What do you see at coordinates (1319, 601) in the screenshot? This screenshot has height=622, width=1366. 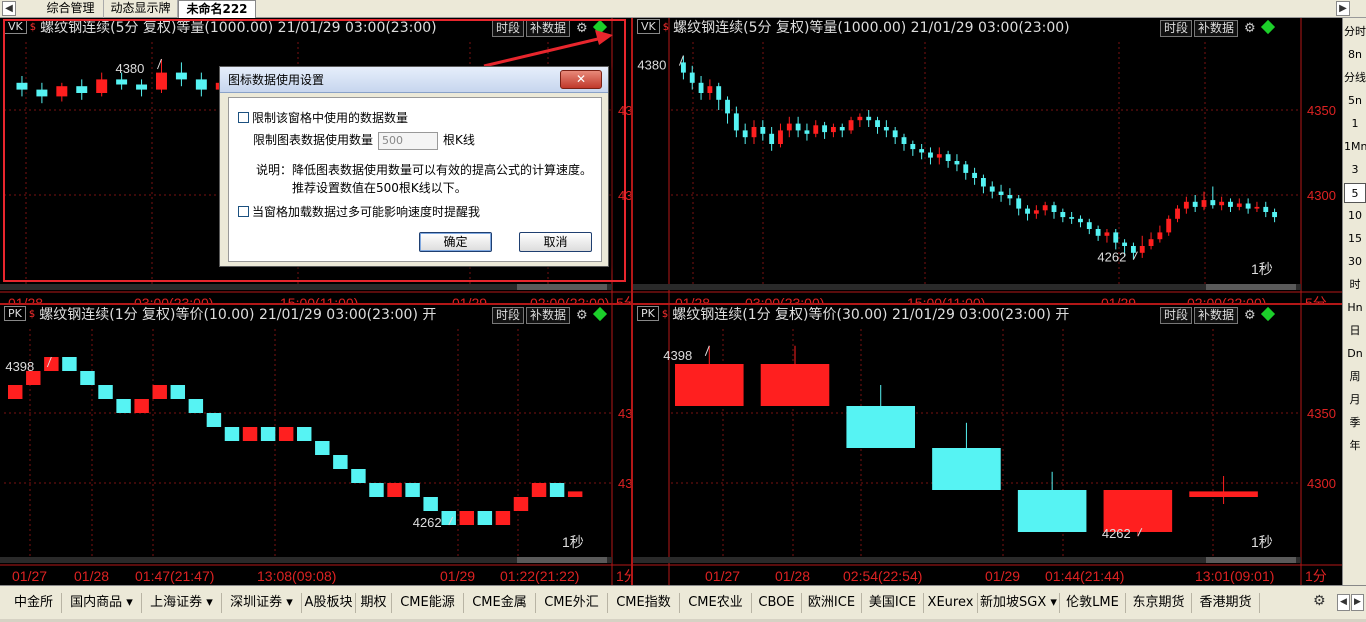 I see `market-settings-gear-icon: ⚙` at bounding box center [1319, 601].